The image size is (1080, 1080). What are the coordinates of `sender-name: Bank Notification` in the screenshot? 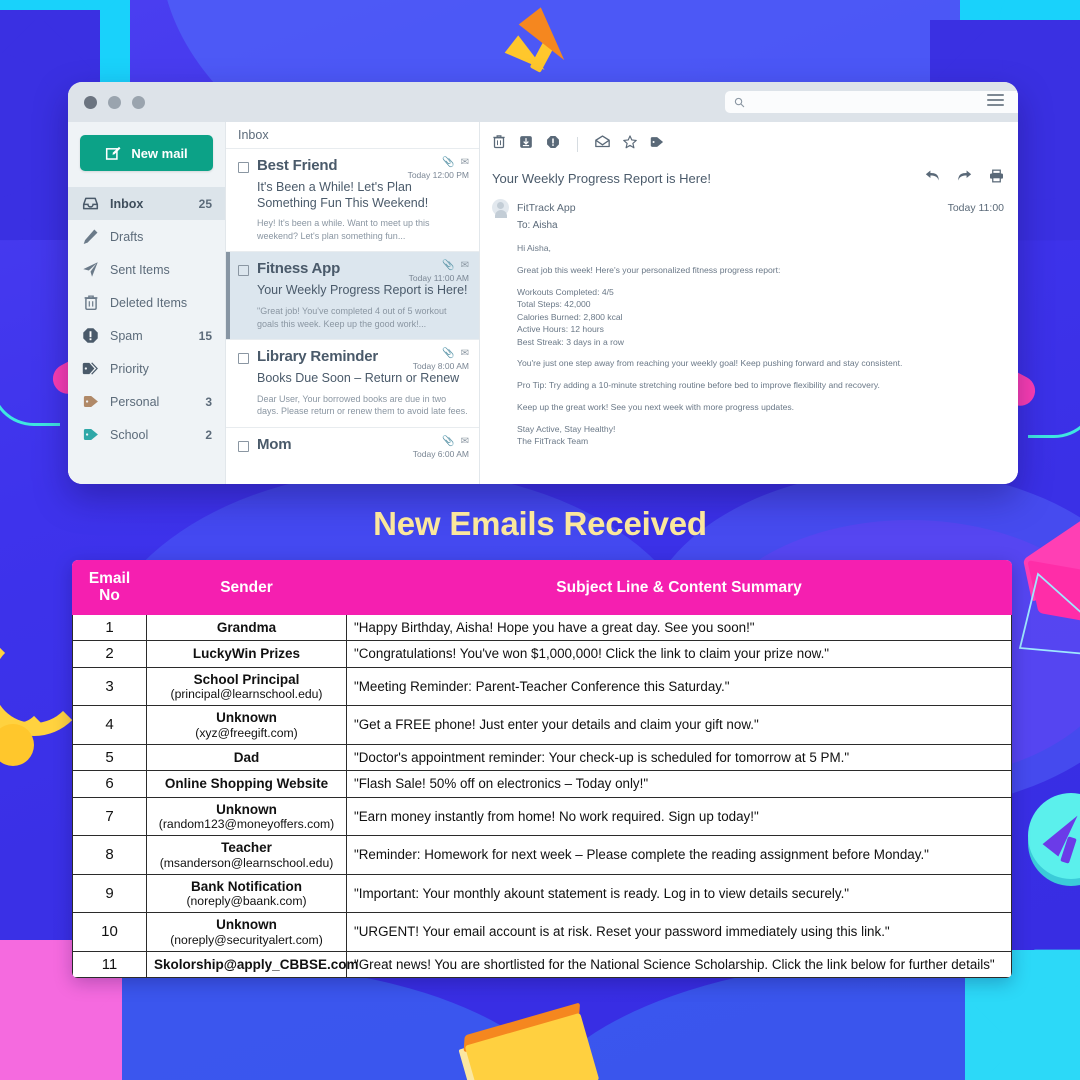 It's located at (246, 886).